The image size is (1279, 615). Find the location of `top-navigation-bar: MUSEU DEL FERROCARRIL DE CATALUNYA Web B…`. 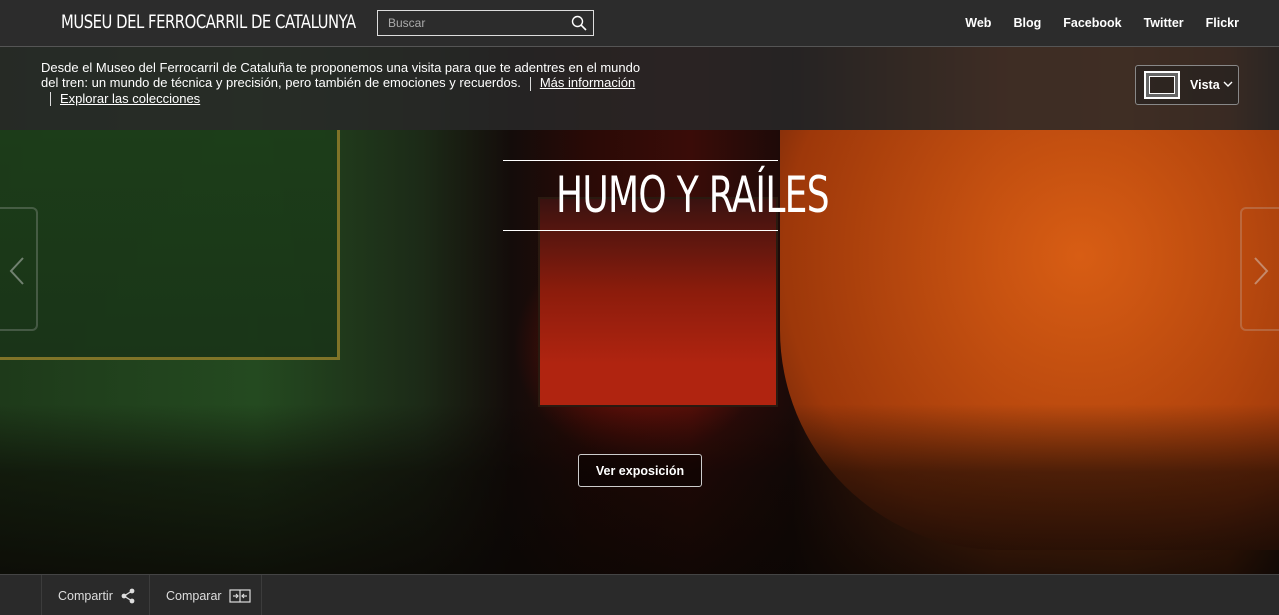

top-navigation-bar: MUSEU DEL FERROCARRIL DE CATALUNYA Web B… is located at coordinates (639, 23).